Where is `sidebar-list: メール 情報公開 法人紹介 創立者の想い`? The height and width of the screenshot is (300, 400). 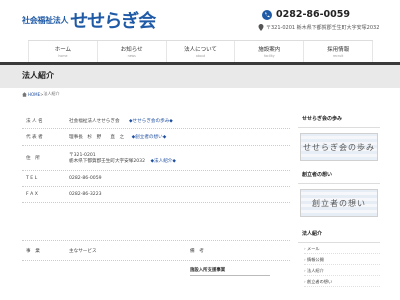 sidebar-list: メール 情報公開 法人紹介 創立者の想い is located at coordinates (339, 265).